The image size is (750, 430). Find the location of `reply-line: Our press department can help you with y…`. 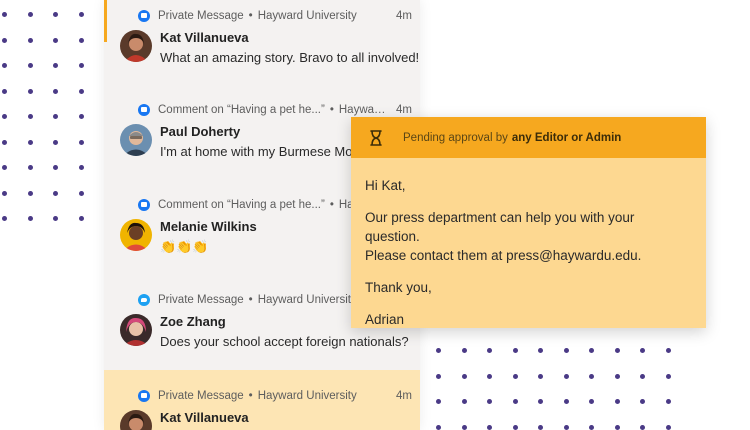

reply-line: Our press department can help you with y… is located at coordinates (500, 227).